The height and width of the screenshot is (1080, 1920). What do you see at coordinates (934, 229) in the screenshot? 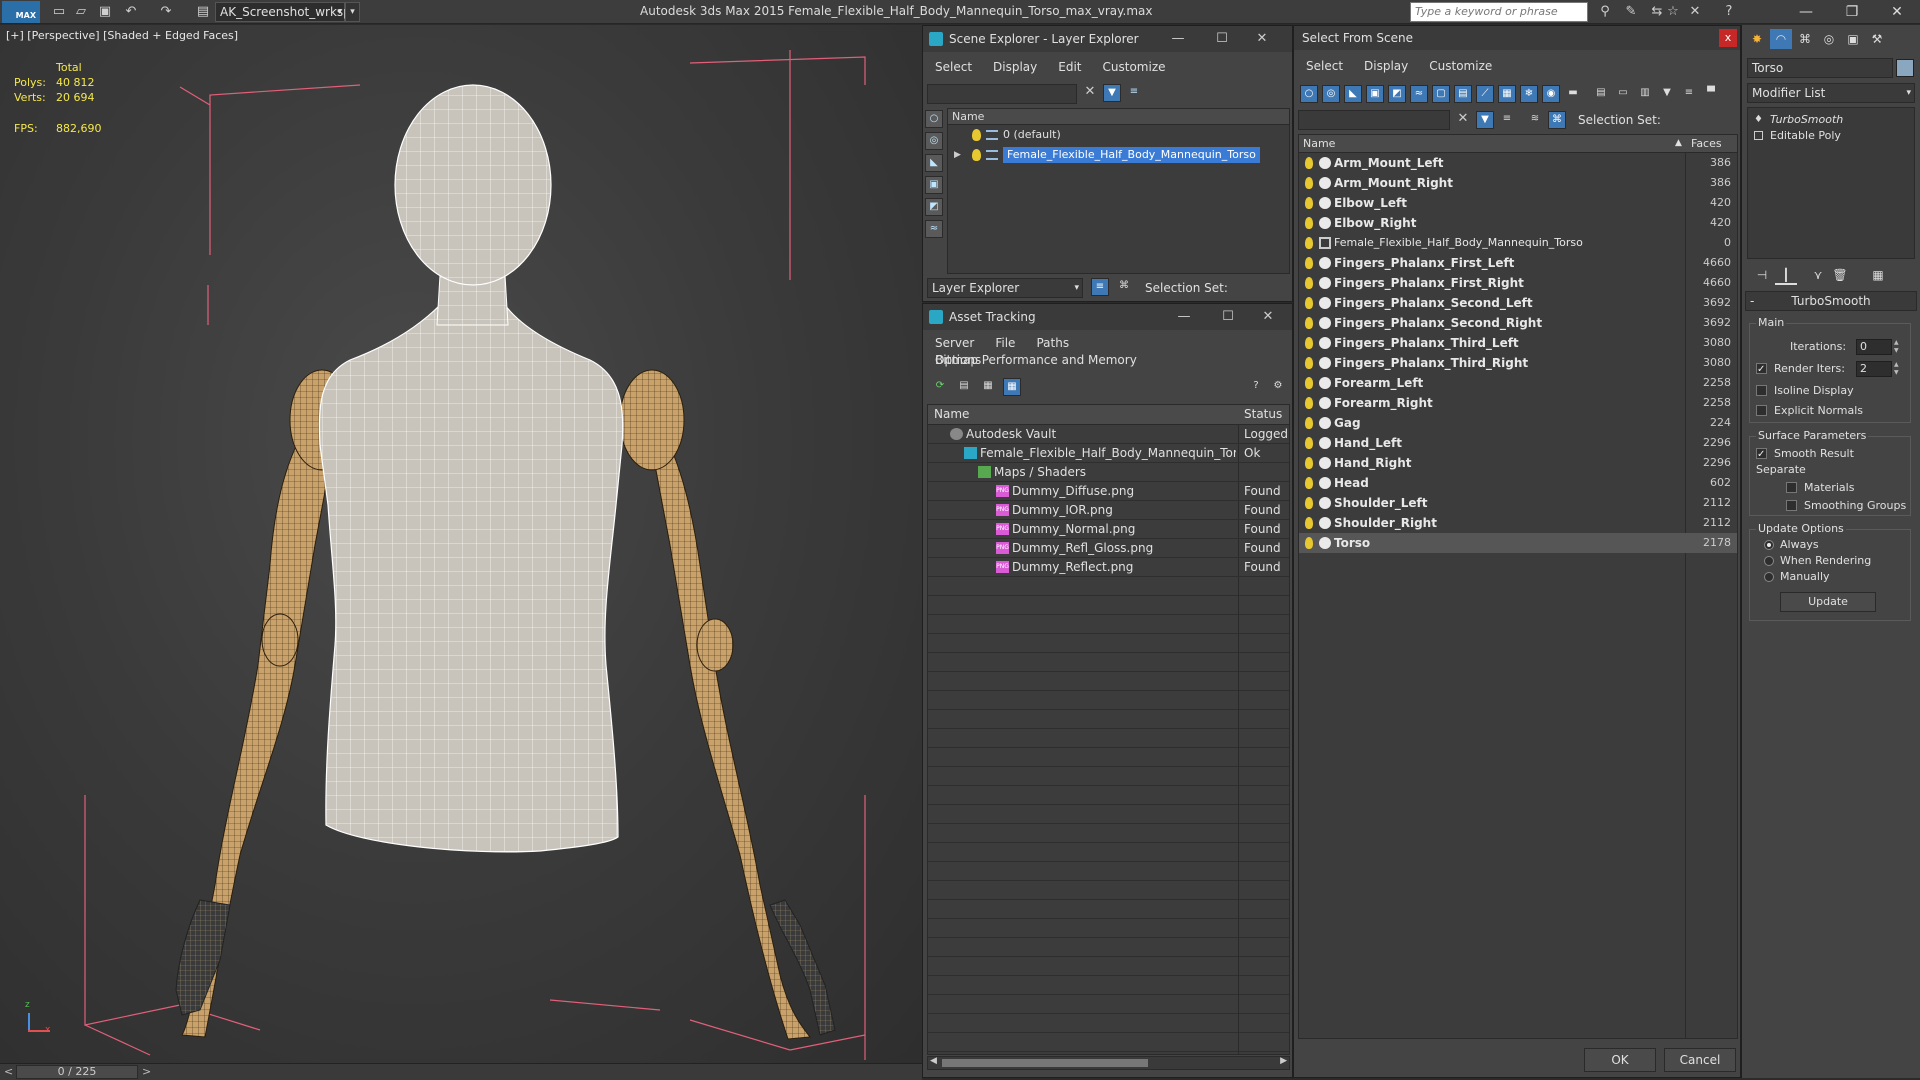
I see `display-spacewarps-icon: ≈` at bounding box center [934, 229].